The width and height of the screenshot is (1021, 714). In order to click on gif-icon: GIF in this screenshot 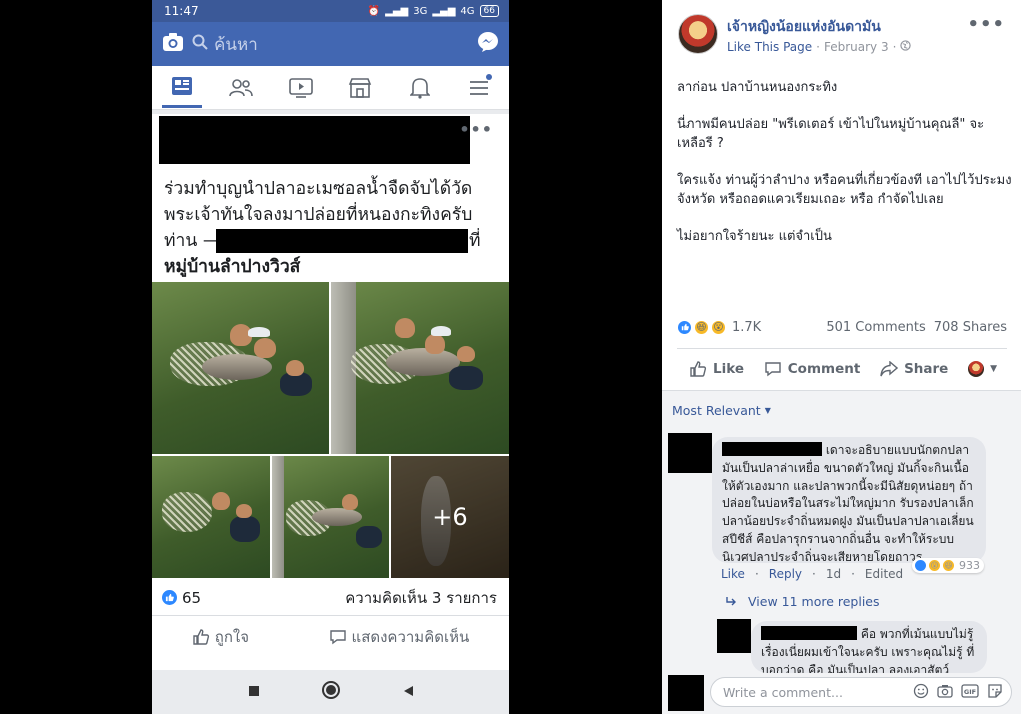, I will do `click(970, 692)`.